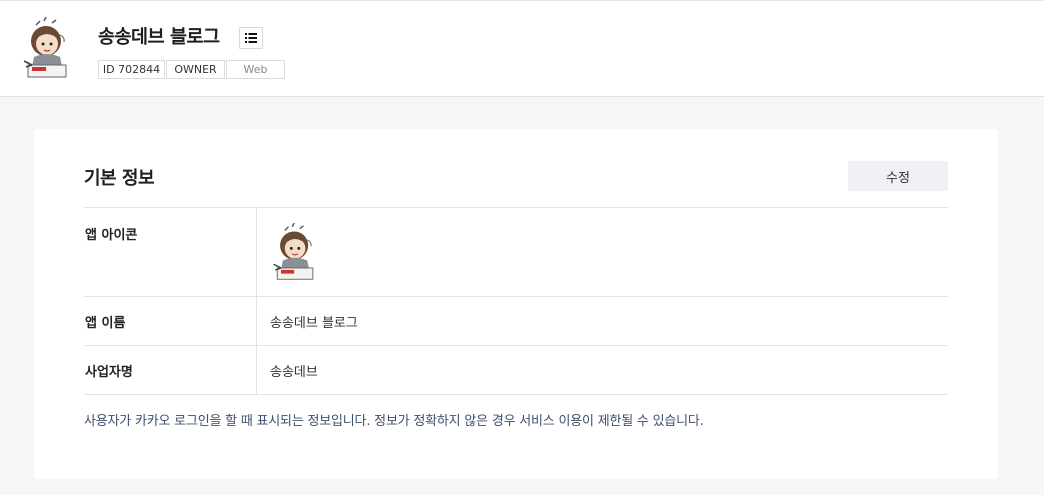 This screenshot has height=495, width=1044. I want to click on table-row: 앱 아이콘, so click(516, 252).